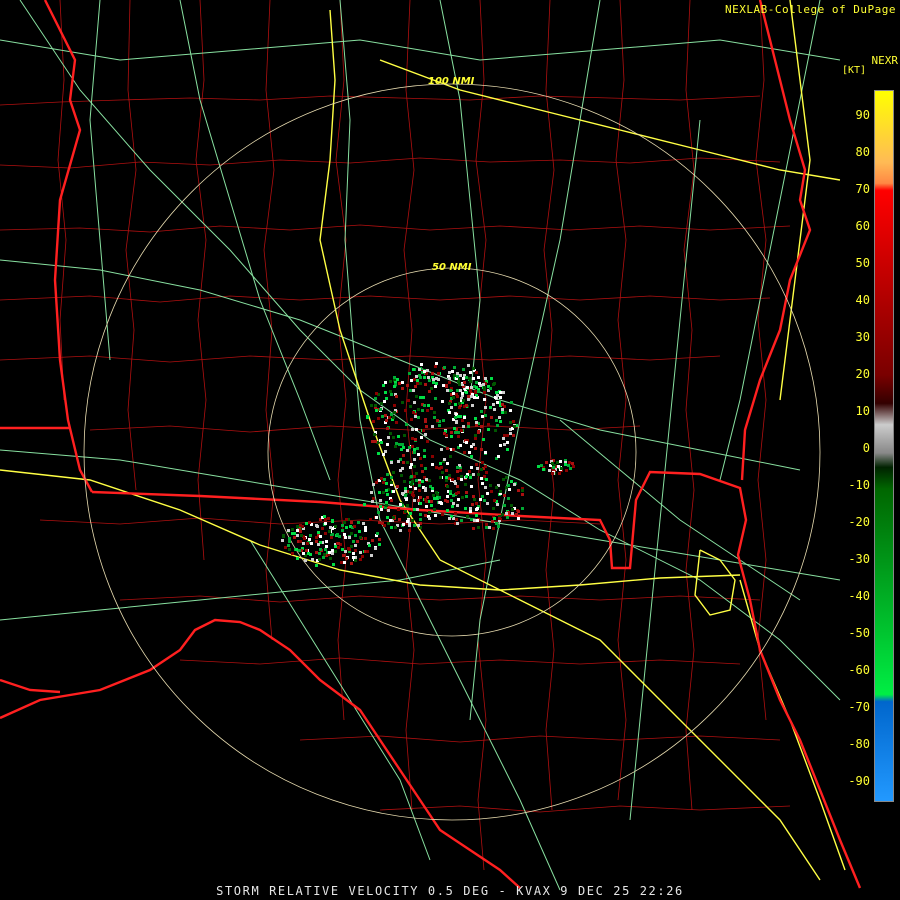  What do you see at coordinates (862, 374) in the screenshot?
I see `scale-tick: 20` at bounding box center [862, 374].